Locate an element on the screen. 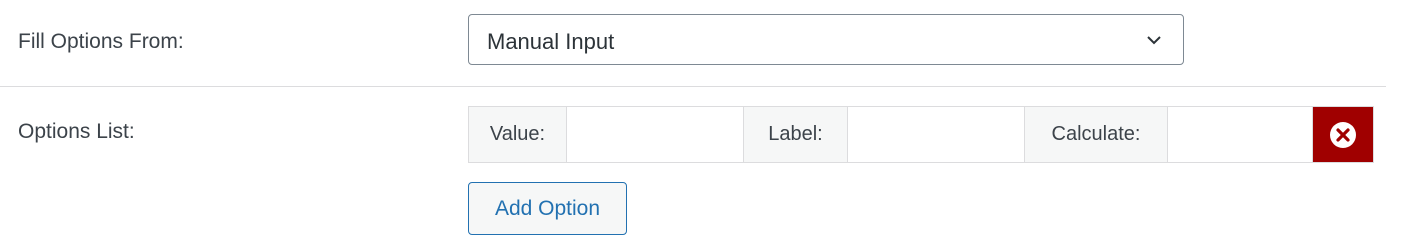  delete-option-button is located at coordinates (1343, 134).